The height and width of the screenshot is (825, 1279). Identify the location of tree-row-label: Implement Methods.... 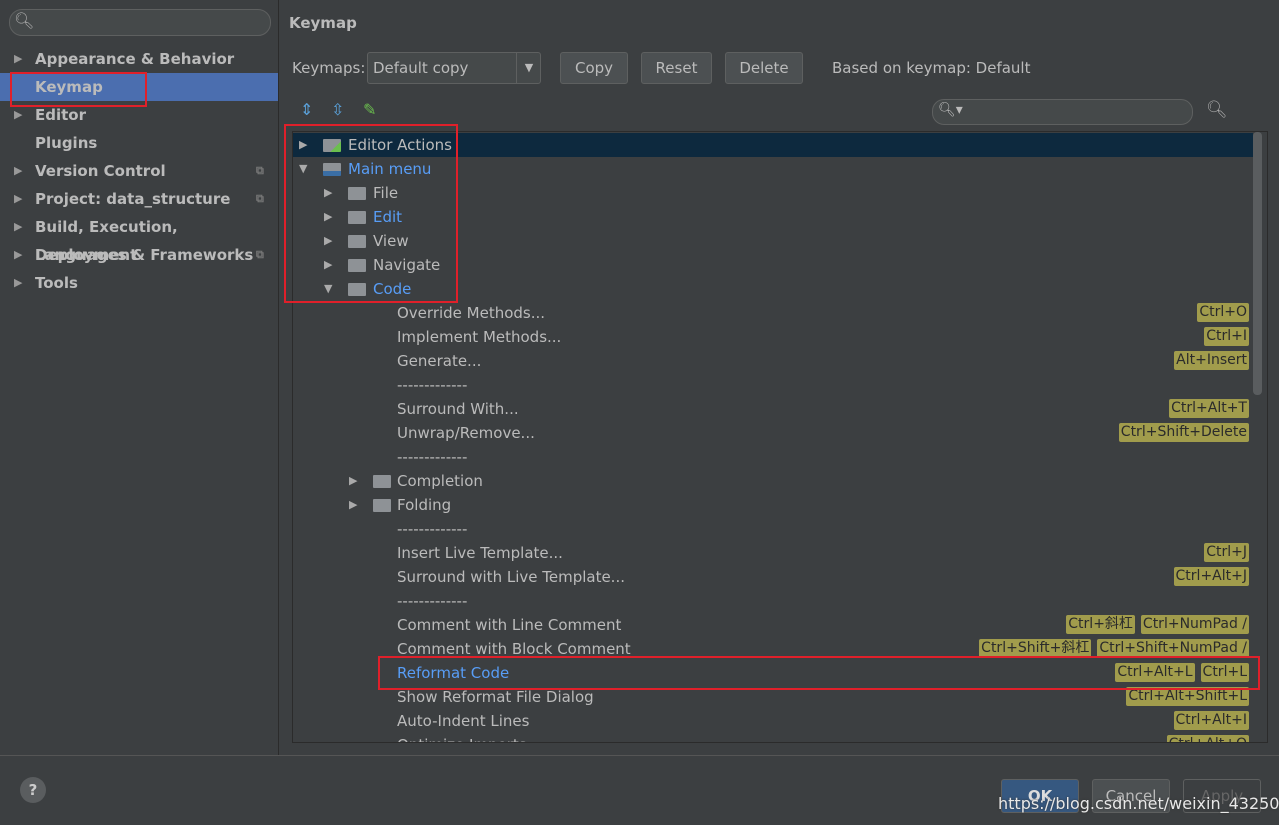
(479, 337).